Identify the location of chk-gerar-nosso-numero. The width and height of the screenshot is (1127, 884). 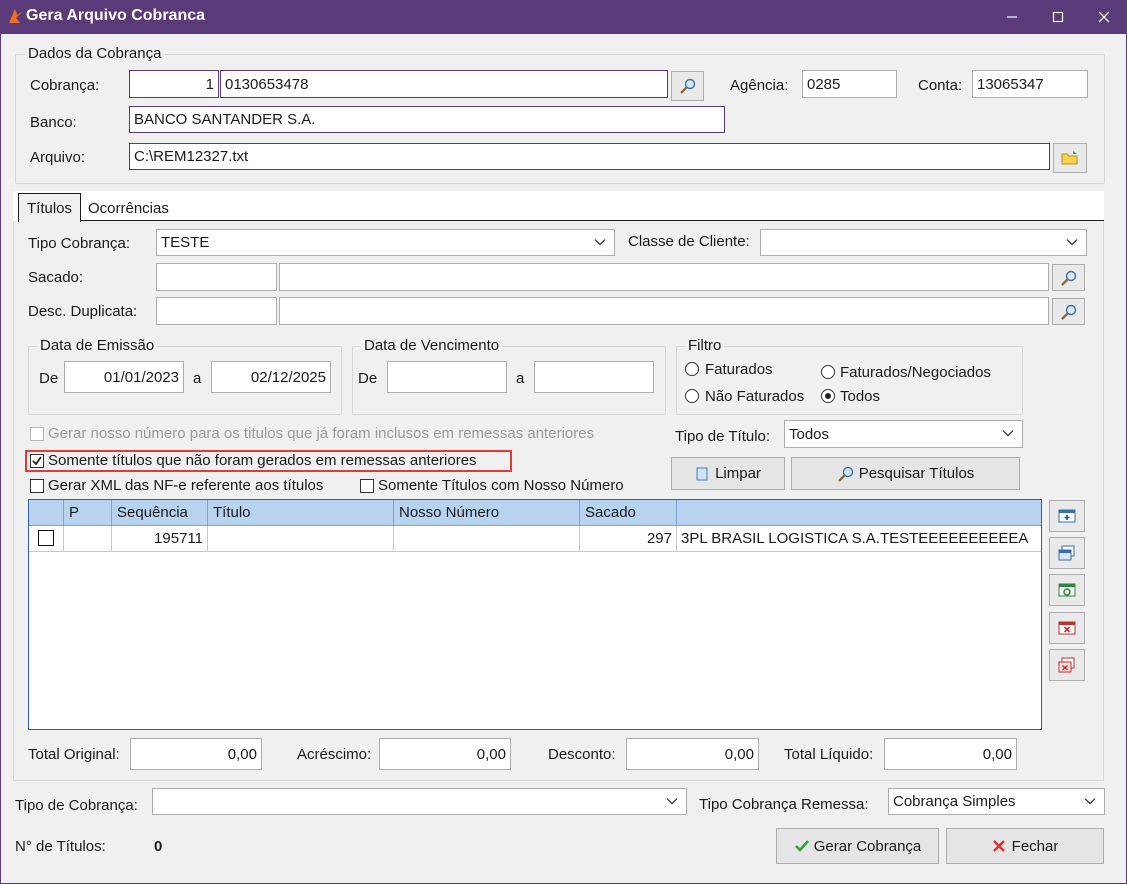
(37, 434).